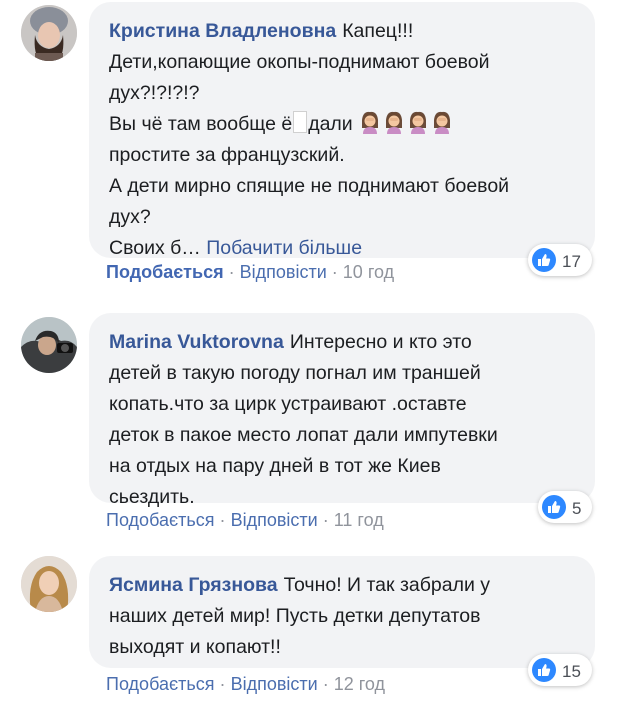  I want to click on reaction-number: 17, so click(571, 261).